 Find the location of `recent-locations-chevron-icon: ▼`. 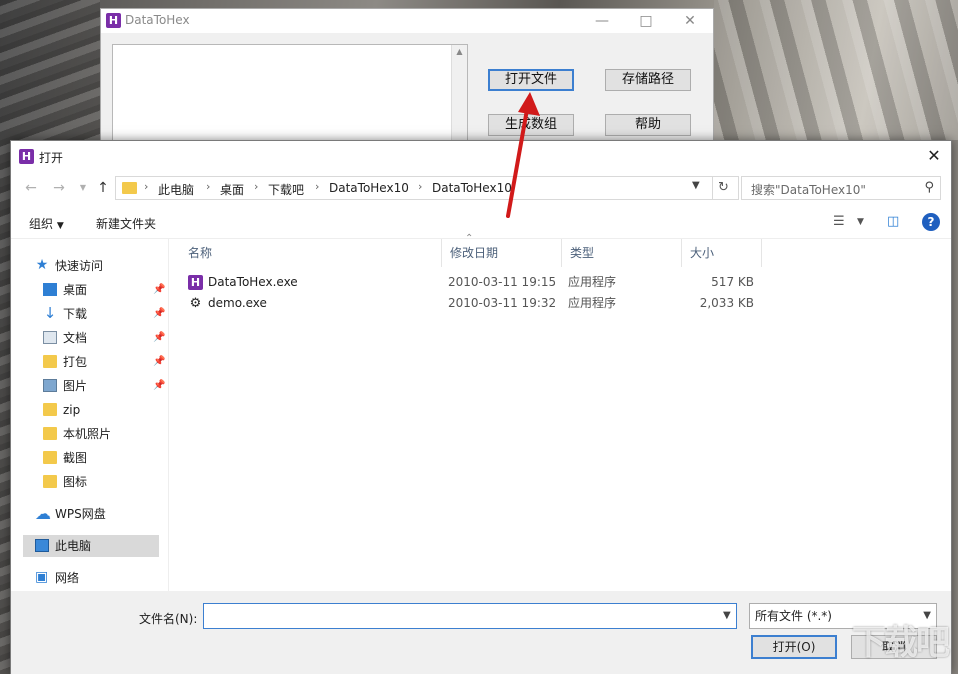

recent-locations-chevron-icon: ▼ is located at coordinates (83, 188).